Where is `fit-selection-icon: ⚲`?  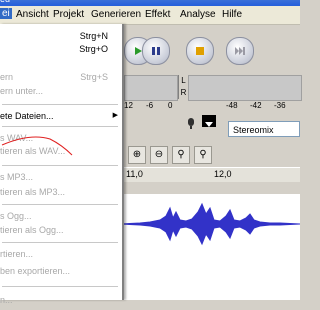 fit-selection-icon: ⚲ is located at coordinates (181, 154).